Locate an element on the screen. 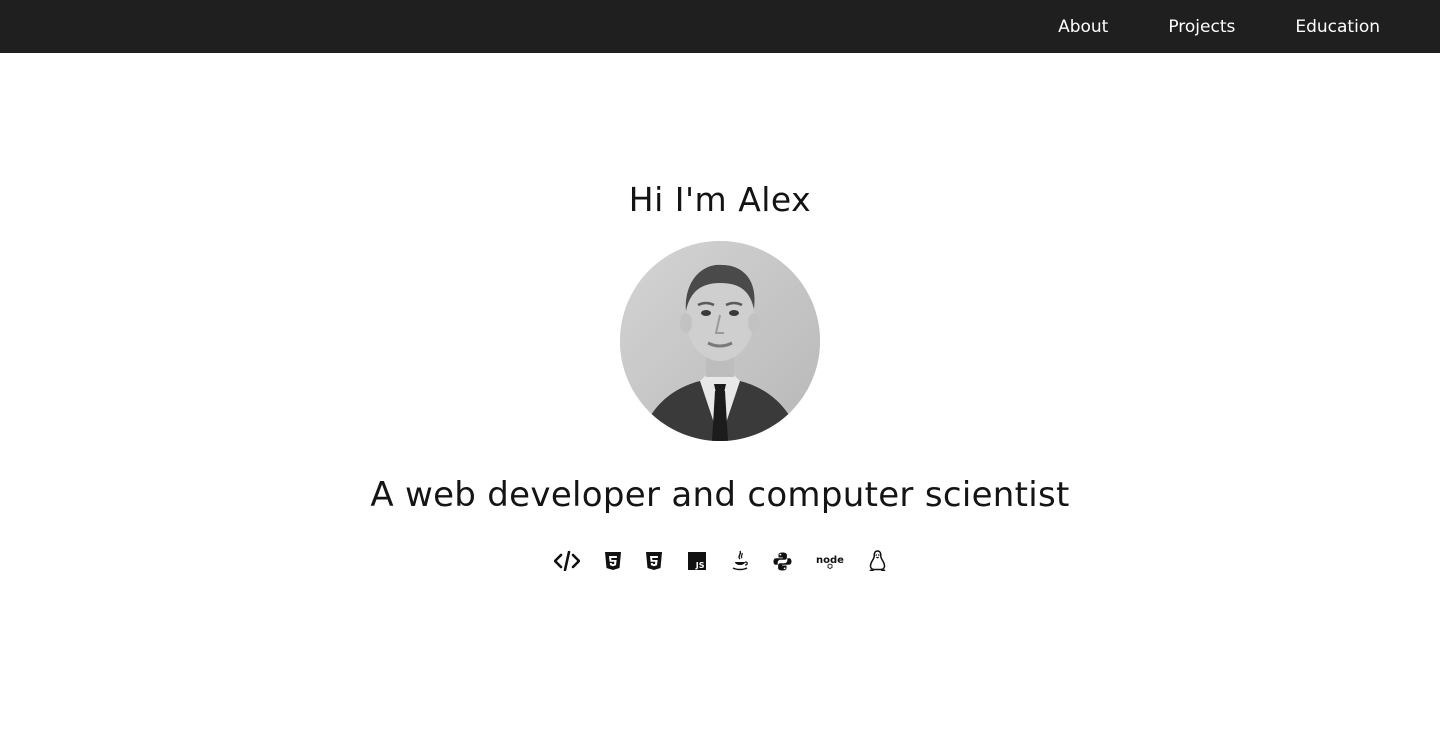 This screenshot has height=729, width=1440. linux-icon is located at coordinates (877, 561).